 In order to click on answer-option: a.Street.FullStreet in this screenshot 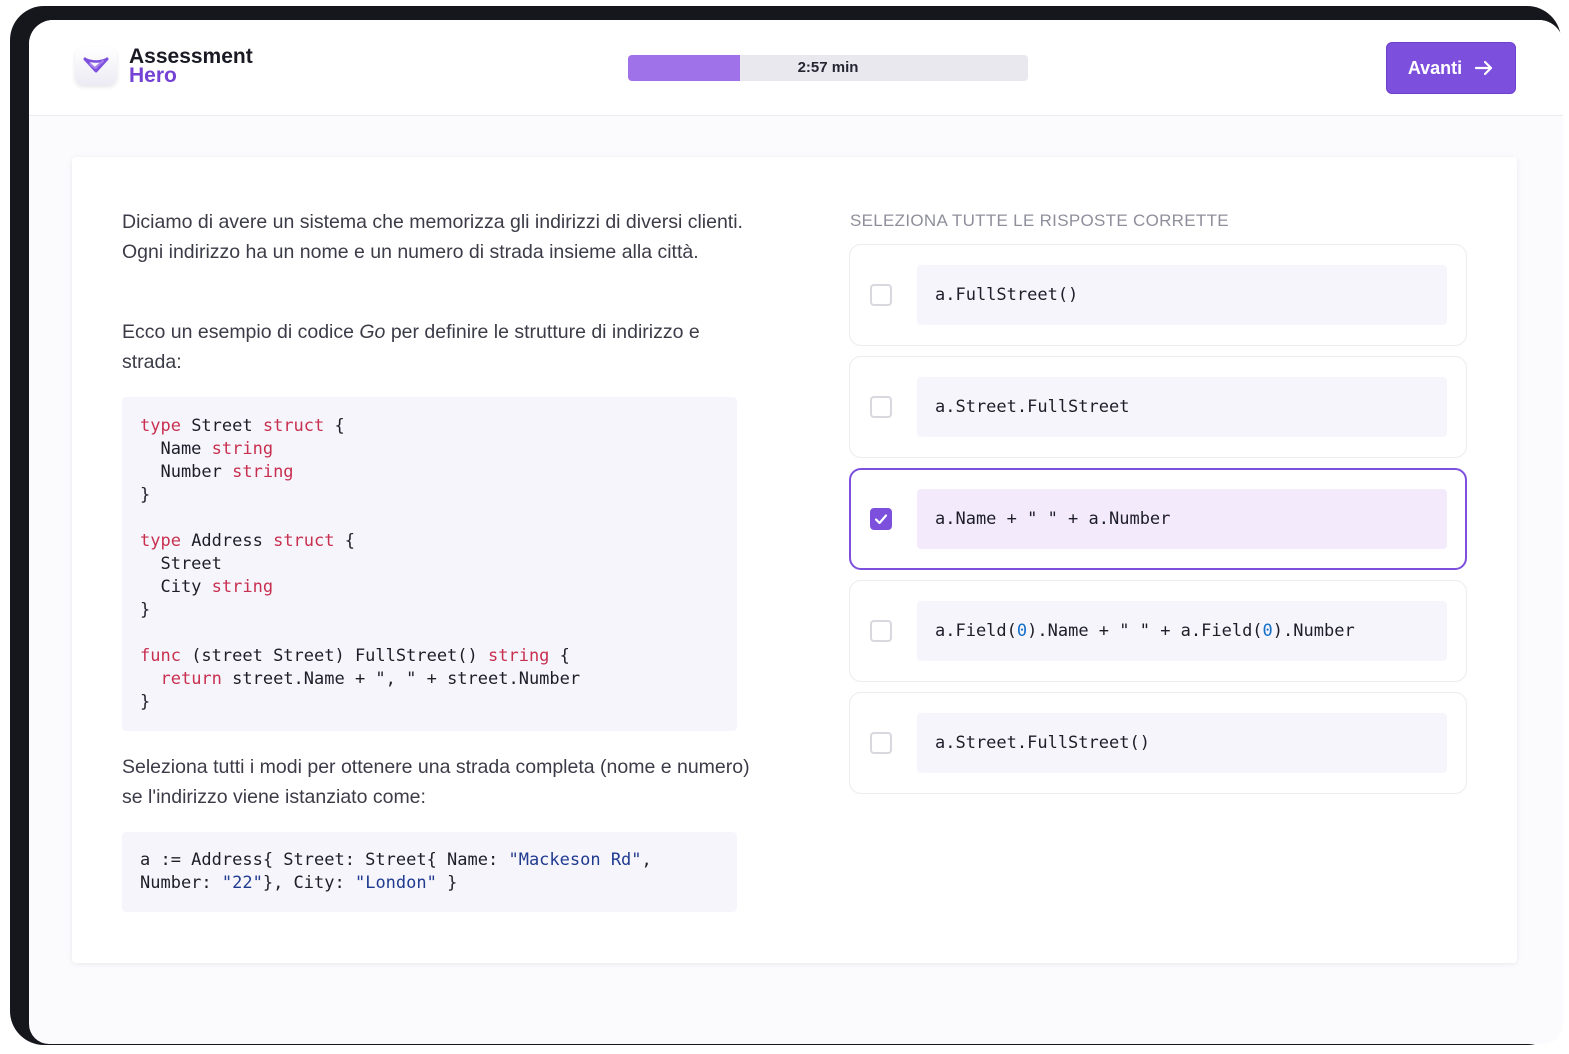, I will do `click(1158, 407)`.